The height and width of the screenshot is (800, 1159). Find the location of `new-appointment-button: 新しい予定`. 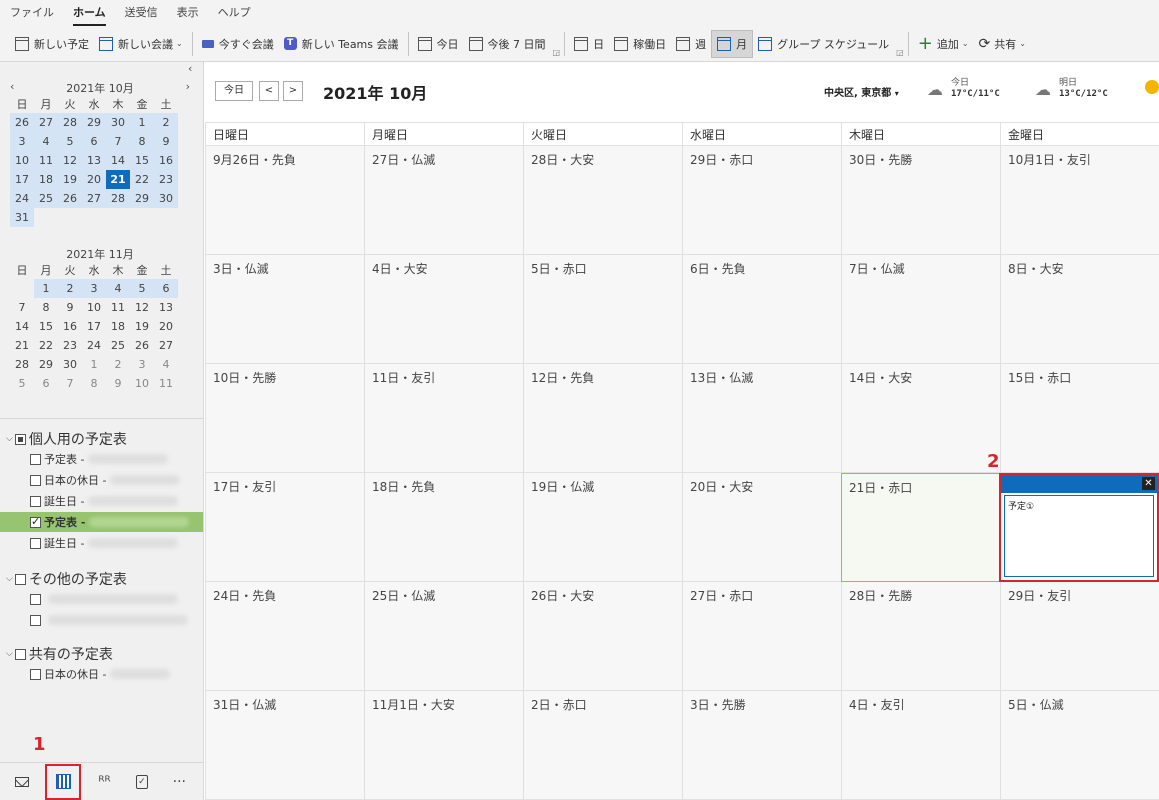

new-appointment-button: 新しい予定 is located at coordinates (52, 44).